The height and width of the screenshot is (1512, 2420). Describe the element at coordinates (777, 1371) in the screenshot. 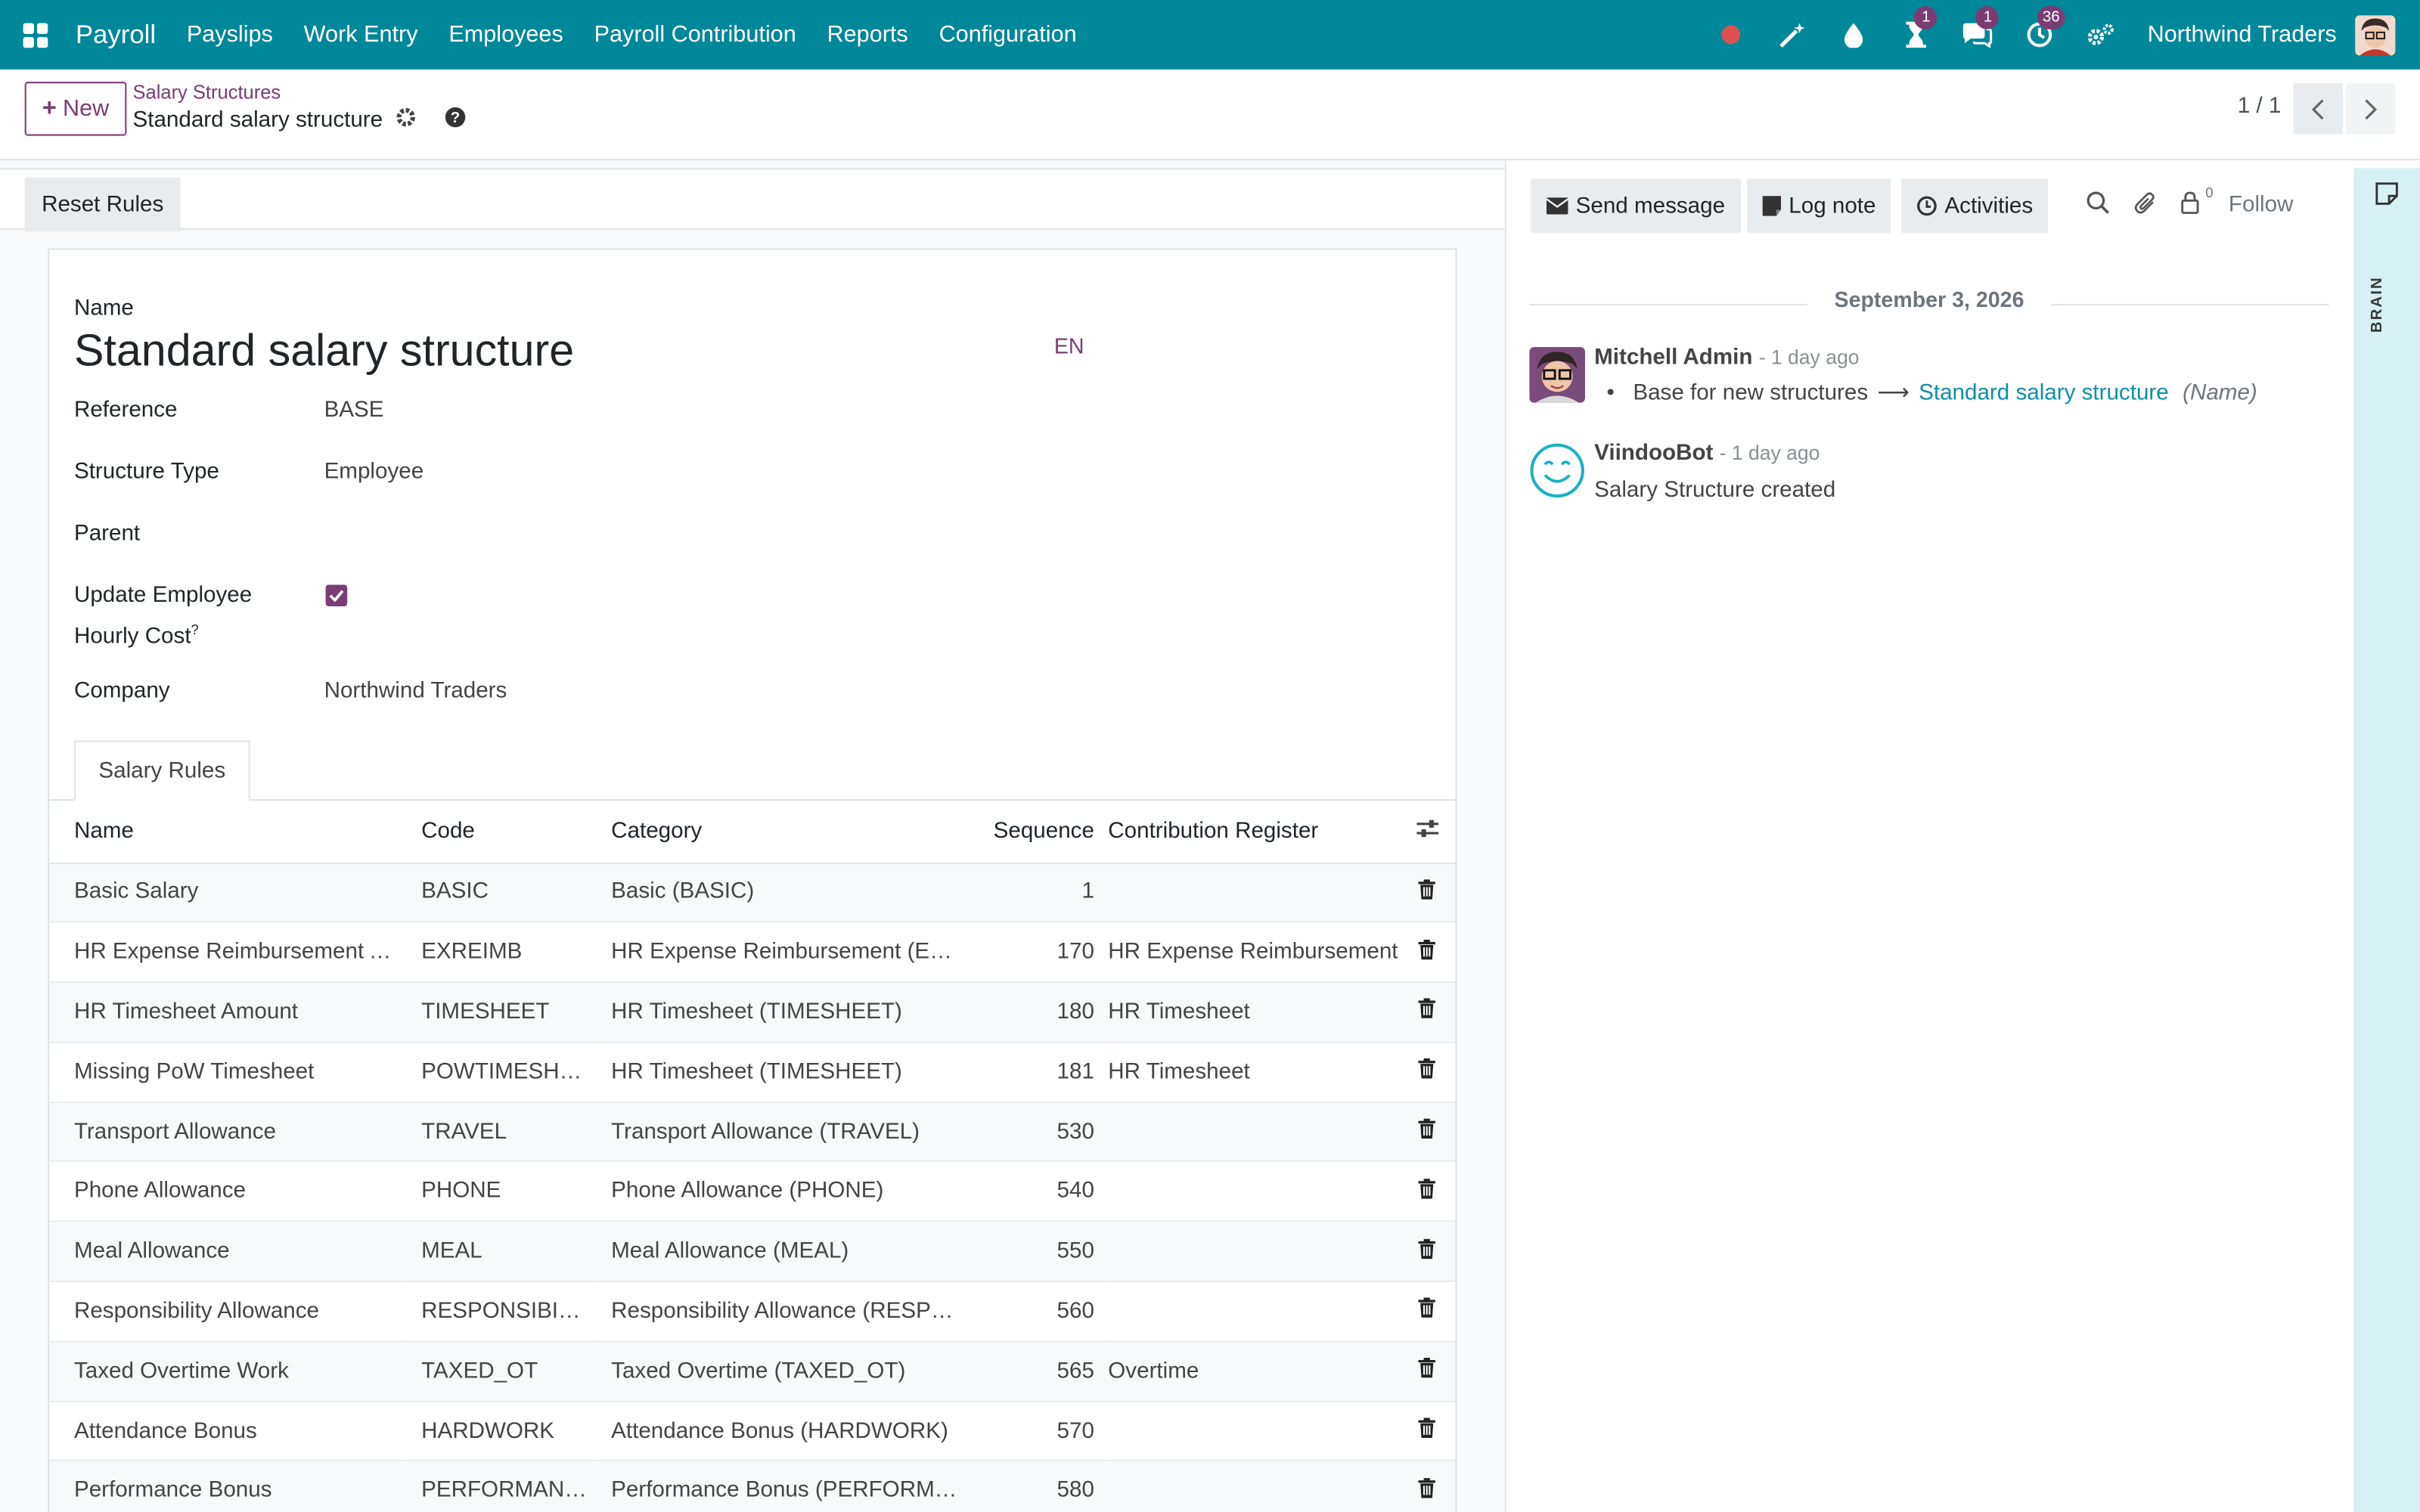

I see `rule-category-cell: Taxed Overtime (TAXED_OT)` at that location.